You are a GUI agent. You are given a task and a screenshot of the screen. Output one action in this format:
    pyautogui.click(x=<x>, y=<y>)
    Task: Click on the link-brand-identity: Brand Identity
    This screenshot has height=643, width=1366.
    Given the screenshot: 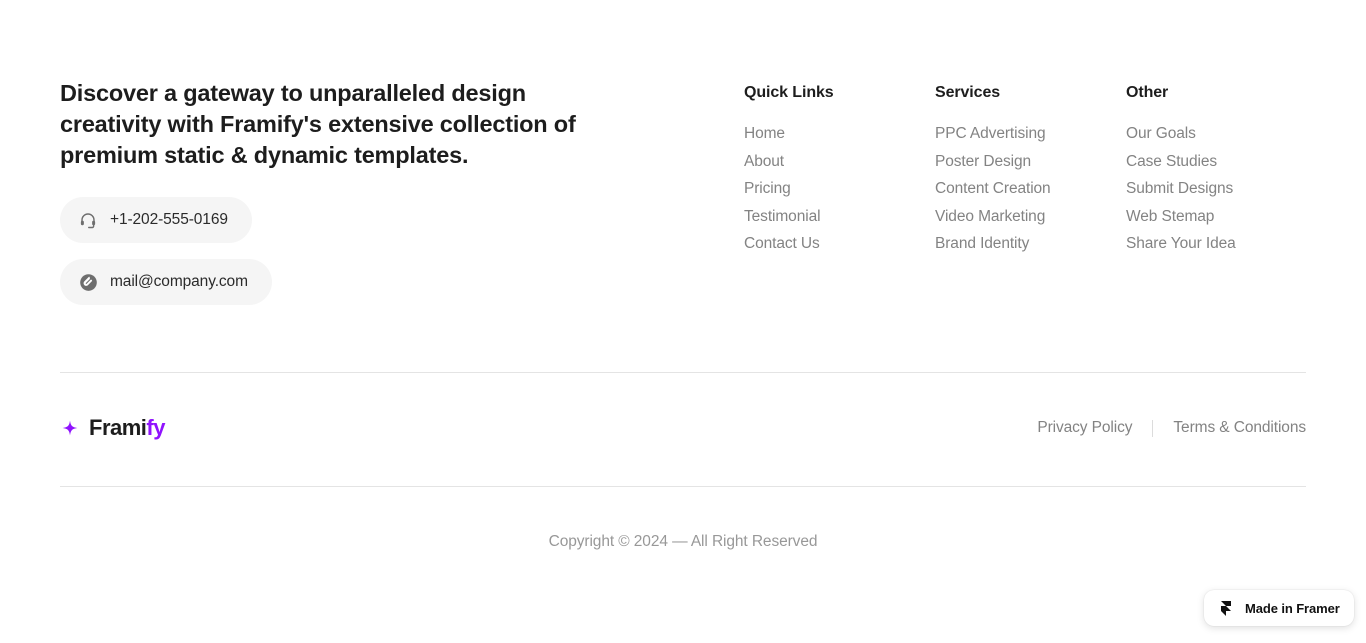 What is the action you would take?
    pyautogui.click(x=982, y=243)
    